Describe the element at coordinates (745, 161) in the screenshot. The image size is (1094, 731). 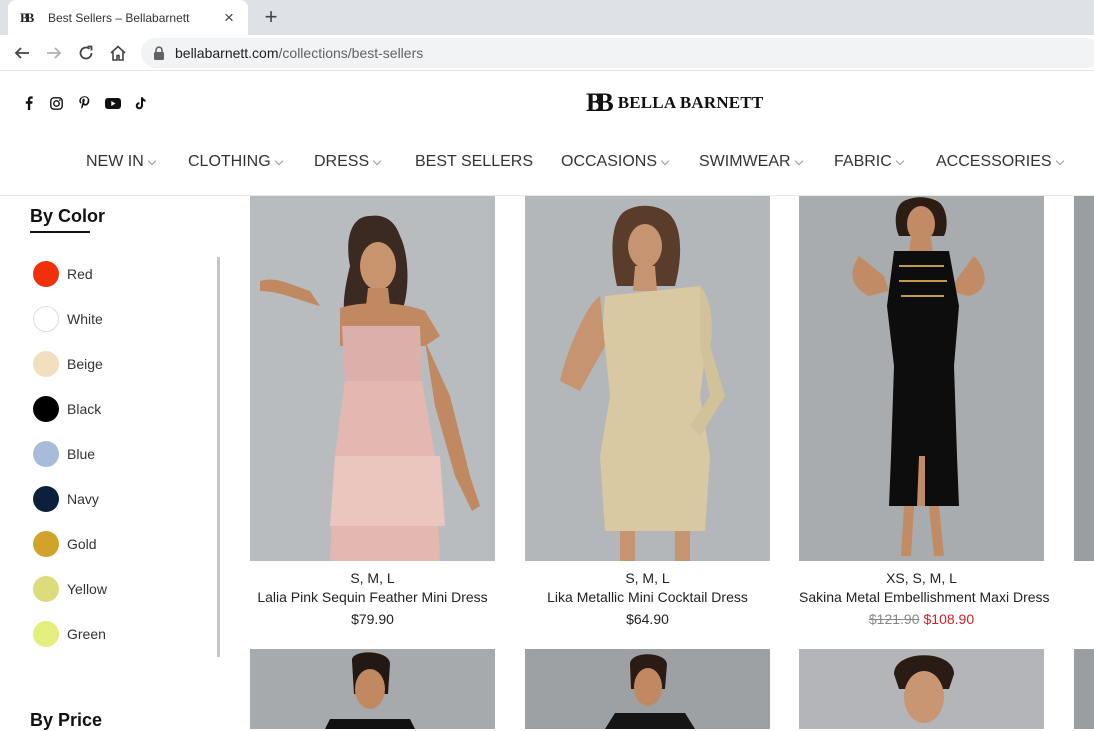
I see `nav-label: SWIMWEAR` at that location.